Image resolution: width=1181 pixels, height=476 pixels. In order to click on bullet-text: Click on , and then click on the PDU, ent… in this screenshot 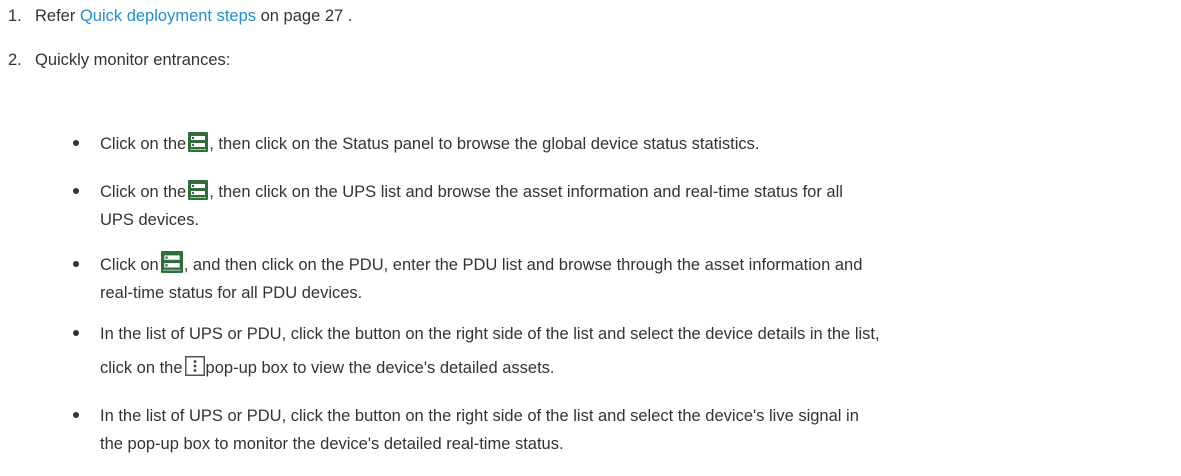, I will do `click(637, 279)`.